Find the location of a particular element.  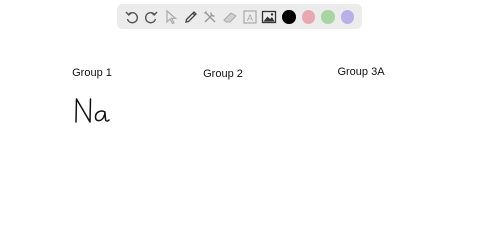

pen-tool-button is located at coordinates (190, 17).